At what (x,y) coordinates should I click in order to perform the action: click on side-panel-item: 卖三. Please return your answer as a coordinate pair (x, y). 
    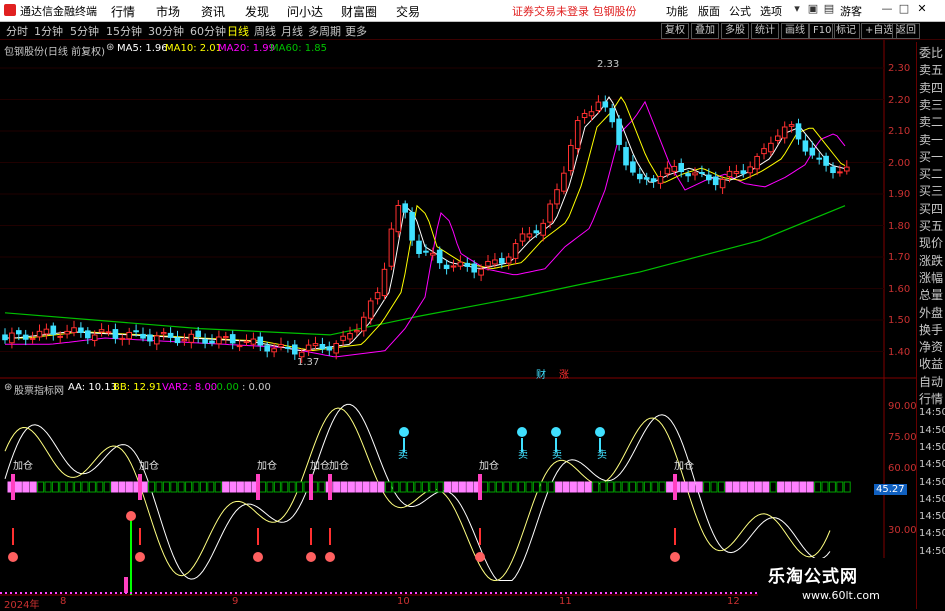
    Looking at the image, I should click on (931, 104).